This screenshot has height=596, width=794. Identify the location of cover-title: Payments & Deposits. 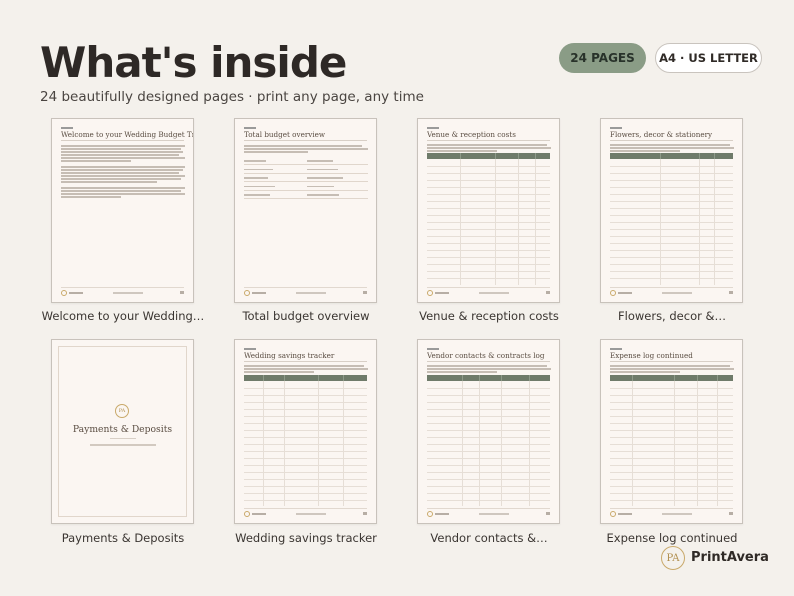
(122, 429).